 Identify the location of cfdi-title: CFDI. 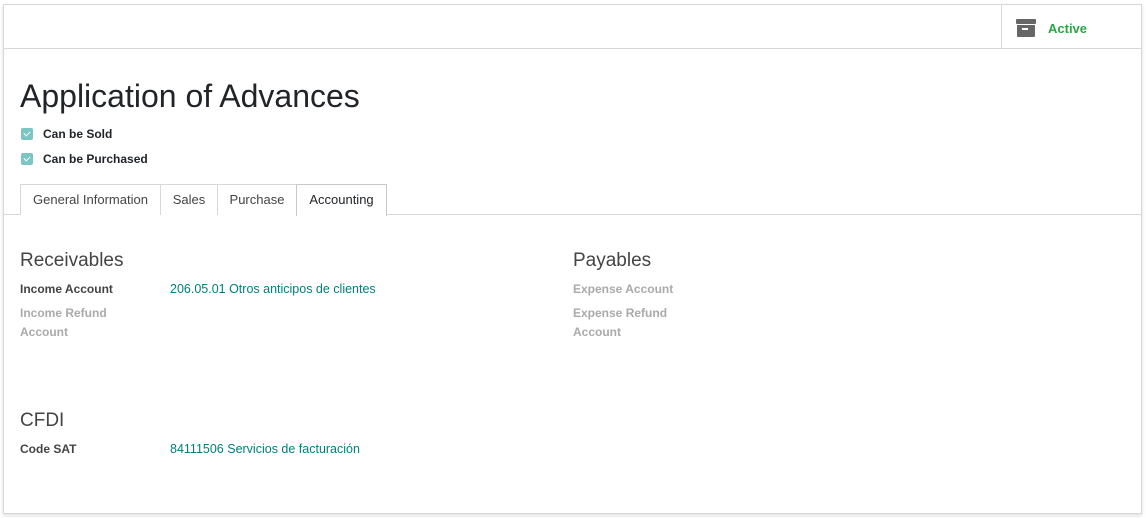
(42, 420).